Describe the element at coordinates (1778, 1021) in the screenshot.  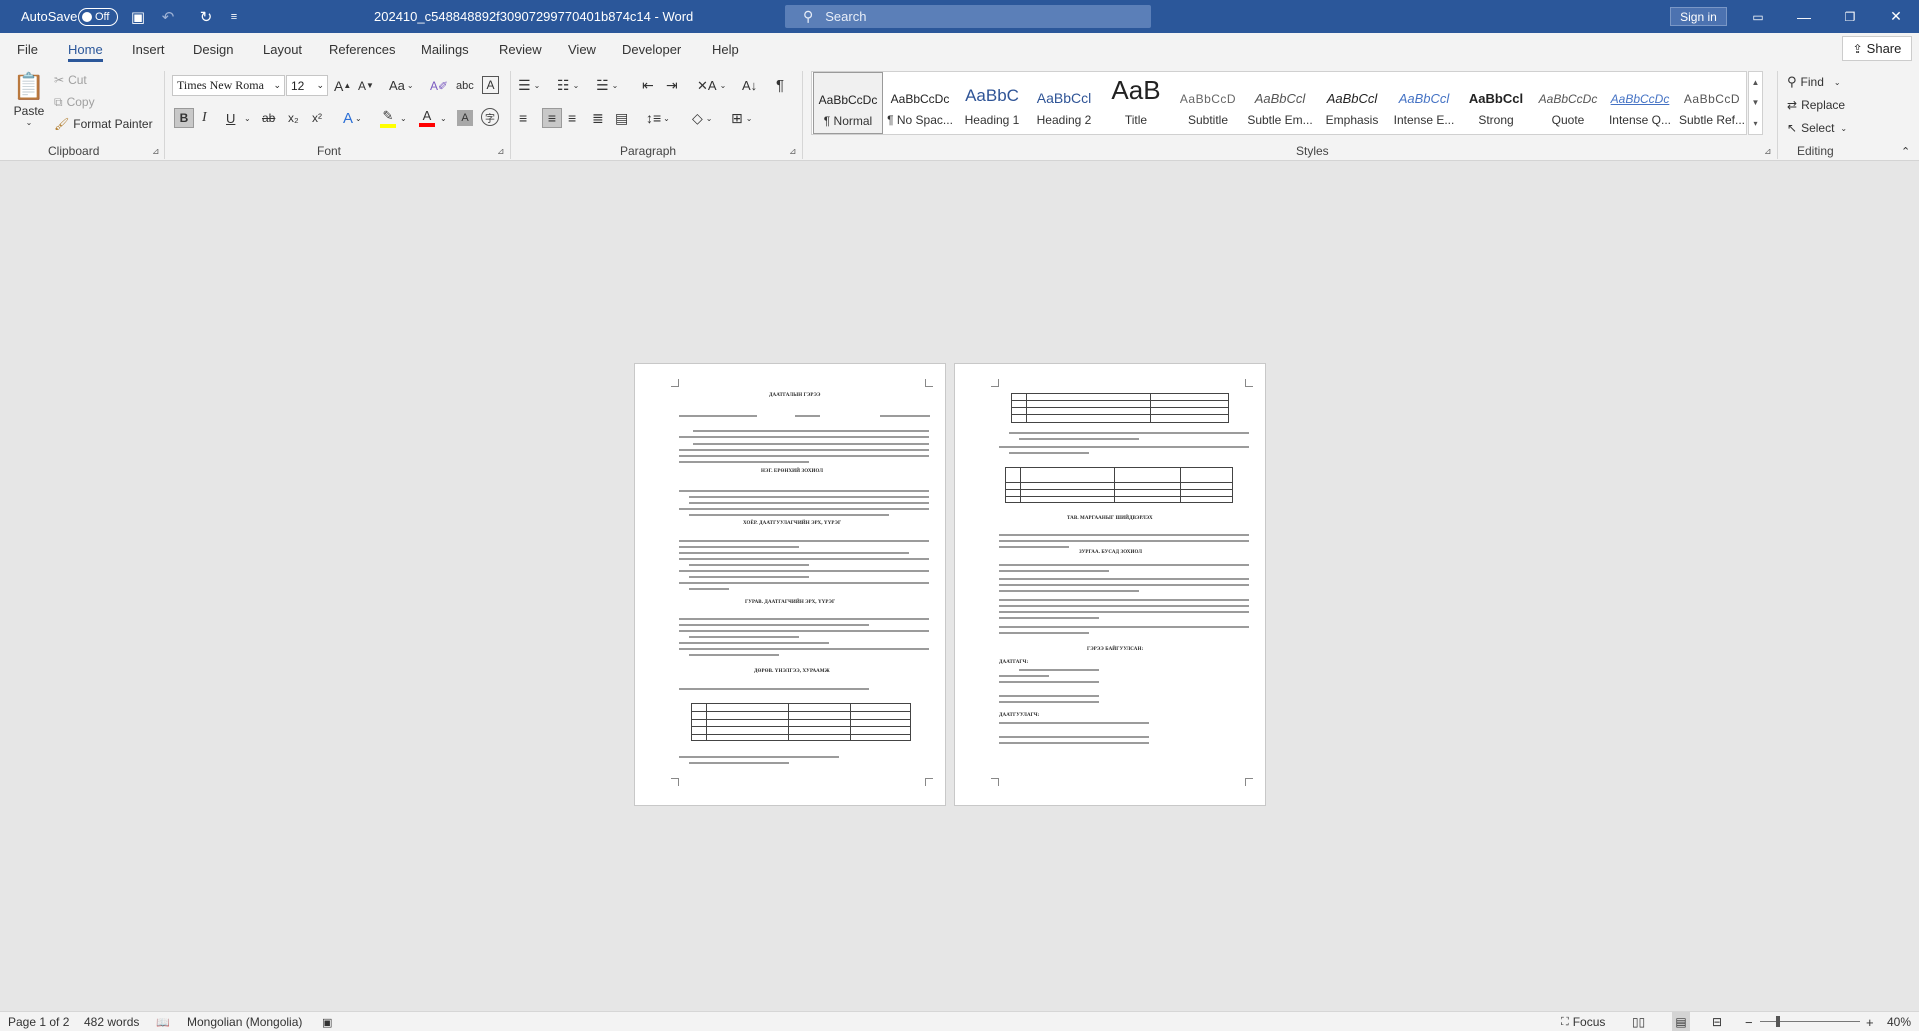
I see `zoom-slider-thumb` at that location.